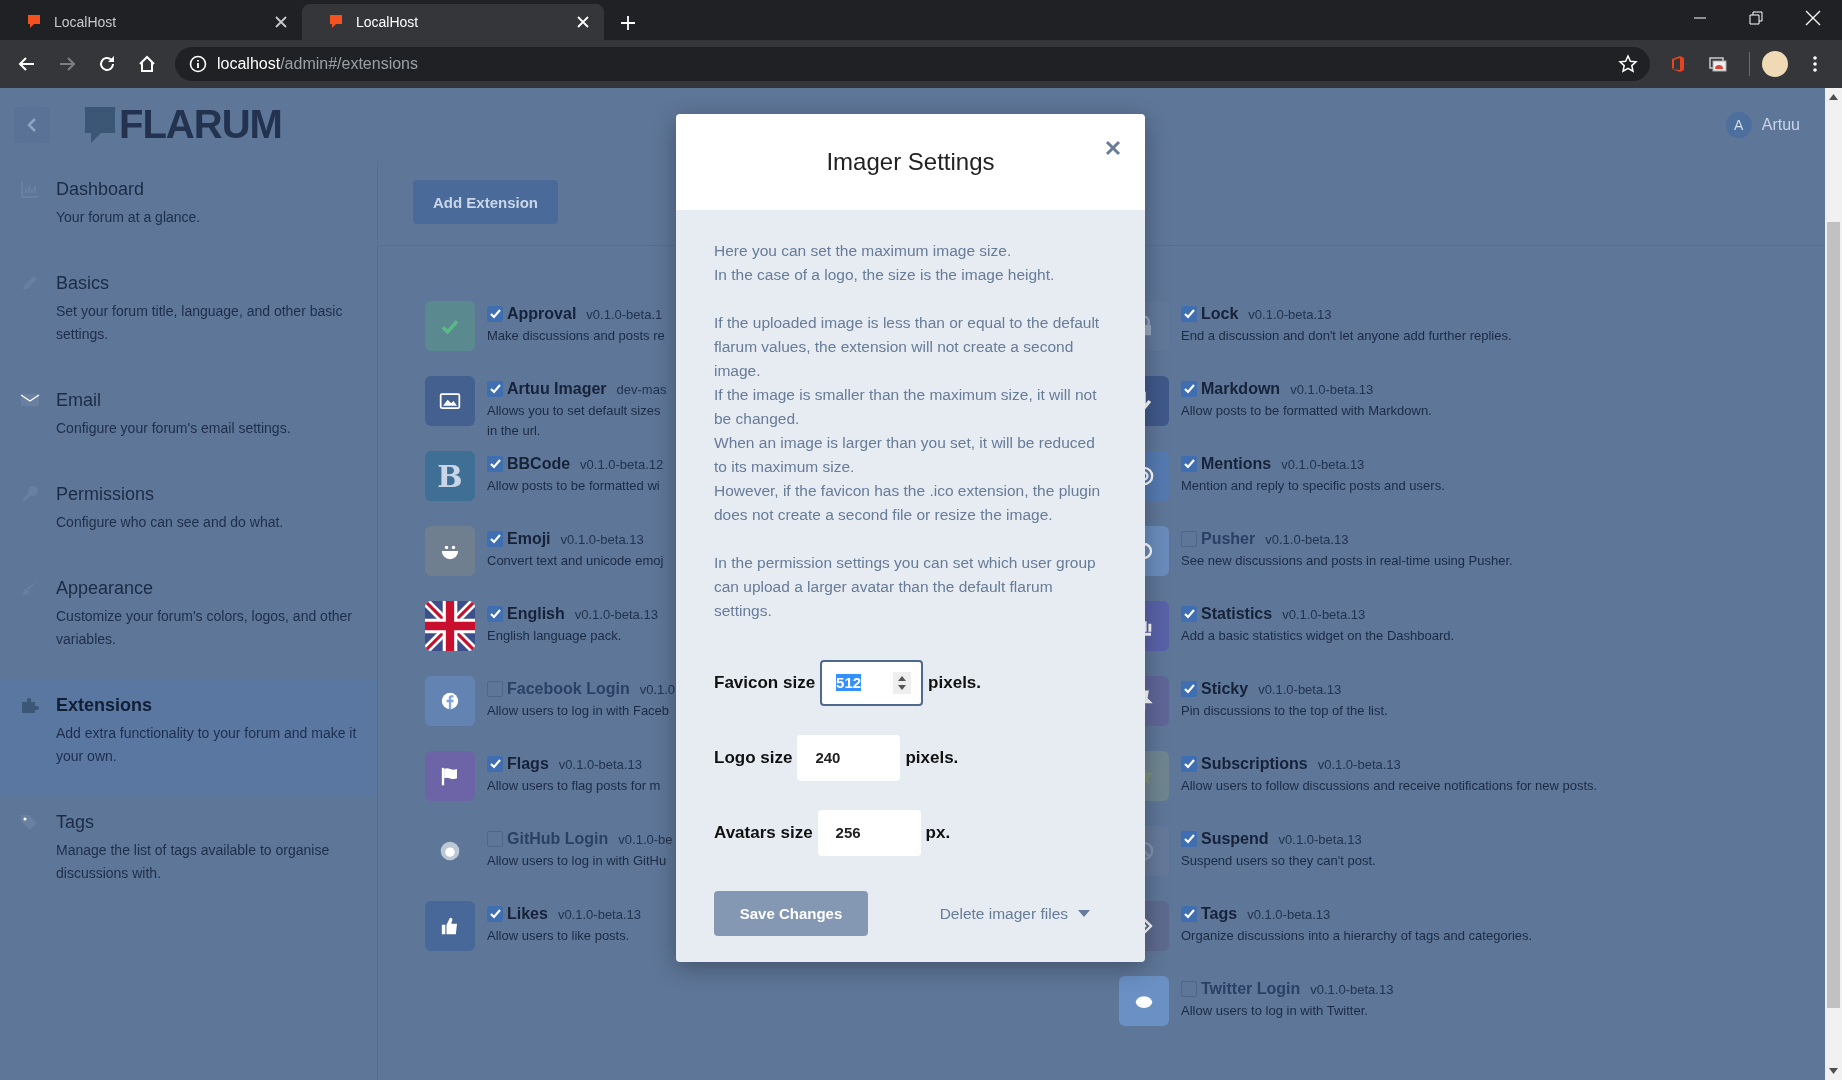  Describe the element at coordinates (905, 587) in the screenshot. I see `paragraph: In the permission settings you can set which user group can upload a larger avatar than the default flarum settings.` at that location.